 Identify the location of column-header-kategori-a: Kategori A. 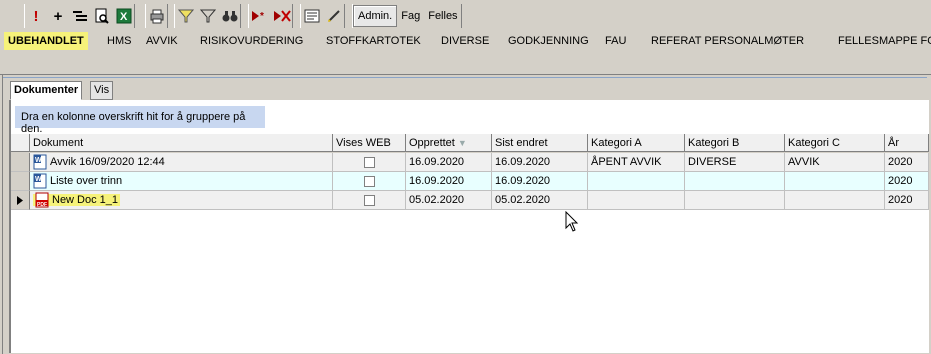
(636, 143).